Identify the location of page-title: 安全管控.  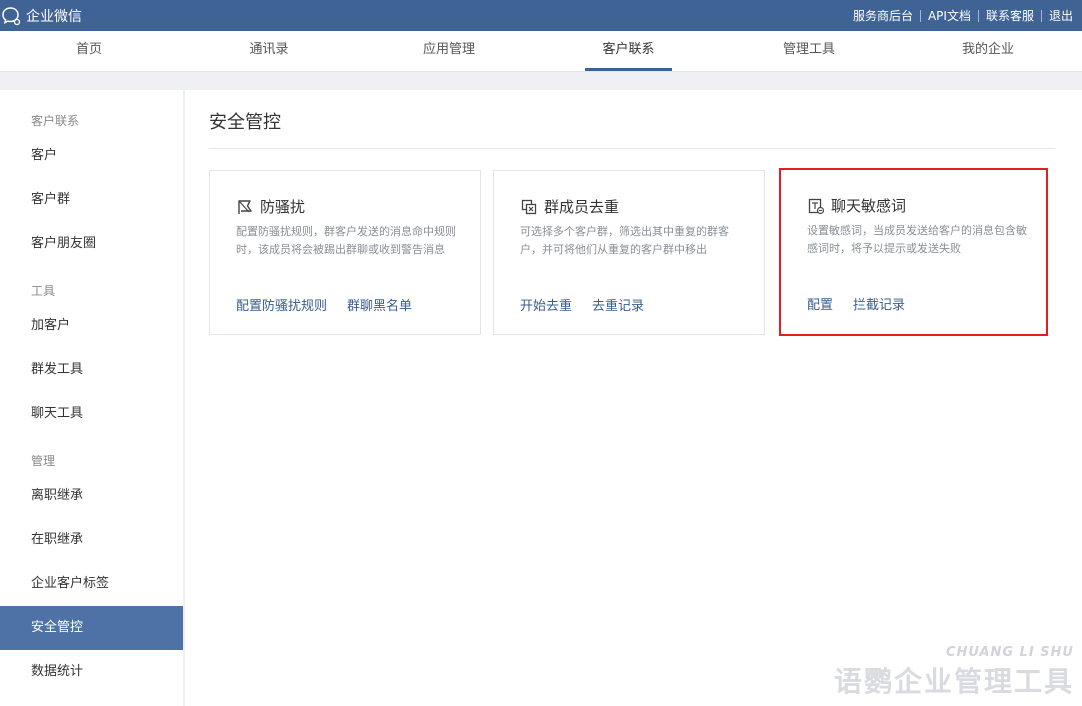
(245, 122).